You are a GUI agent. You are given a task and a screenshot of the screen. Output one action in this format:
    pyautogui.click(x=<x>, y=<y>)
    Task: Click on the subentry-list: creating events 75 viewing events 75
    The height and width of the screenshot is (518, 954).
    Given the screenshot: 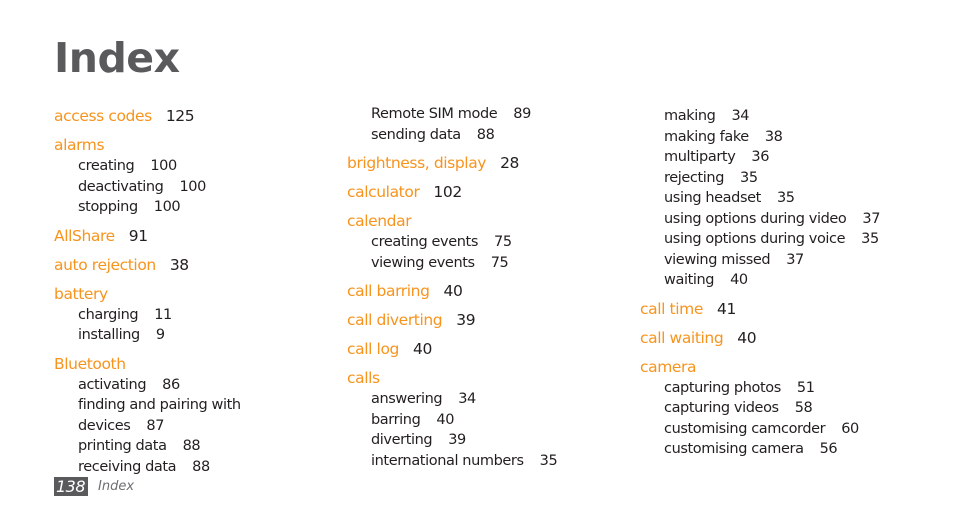 What is the action you would take?
    pyautogui.click(x=492, y=252)
    